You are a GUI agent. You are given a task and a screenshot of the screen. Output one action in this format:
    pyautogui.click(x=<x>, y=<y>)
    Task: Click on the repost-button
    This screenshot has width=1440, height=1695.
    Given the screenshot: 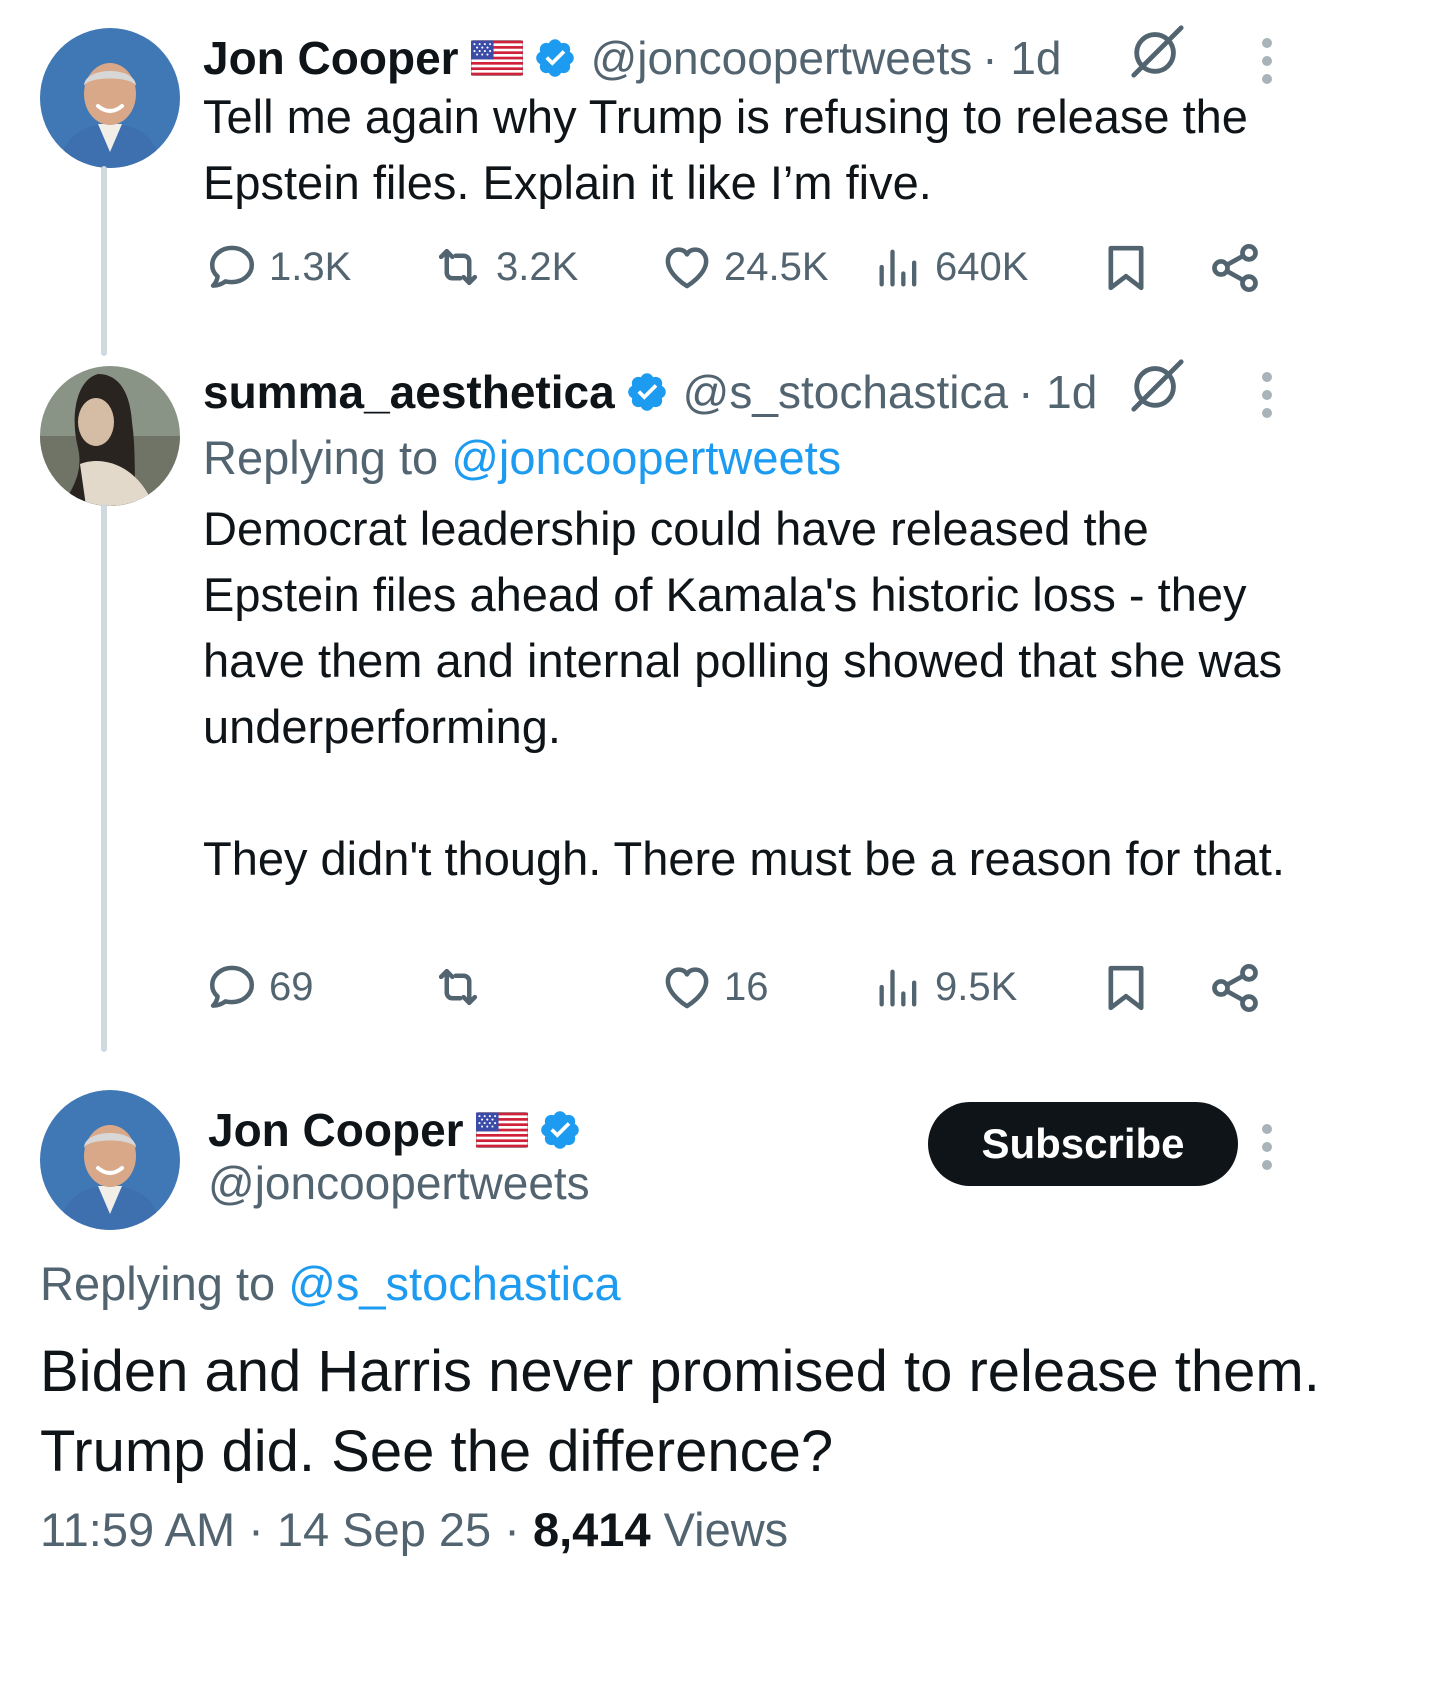 What is the action you would take?
    pyautogui.click(x=463, y=987)
    